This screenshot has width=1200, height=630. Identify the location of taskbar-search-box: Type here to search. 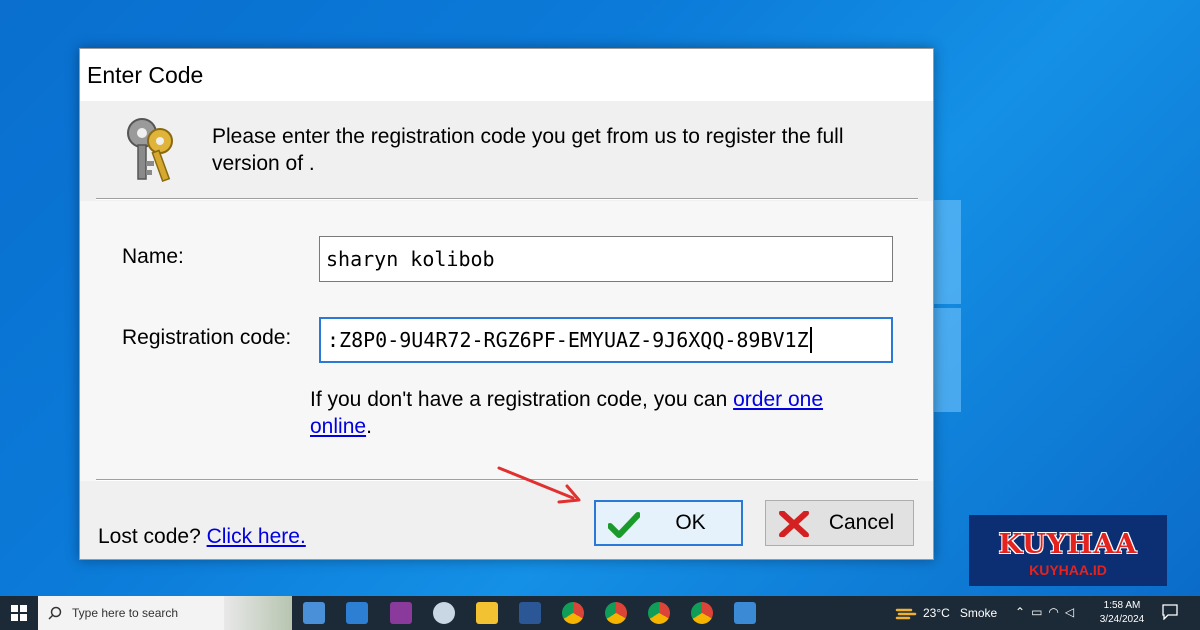
(165, 613).